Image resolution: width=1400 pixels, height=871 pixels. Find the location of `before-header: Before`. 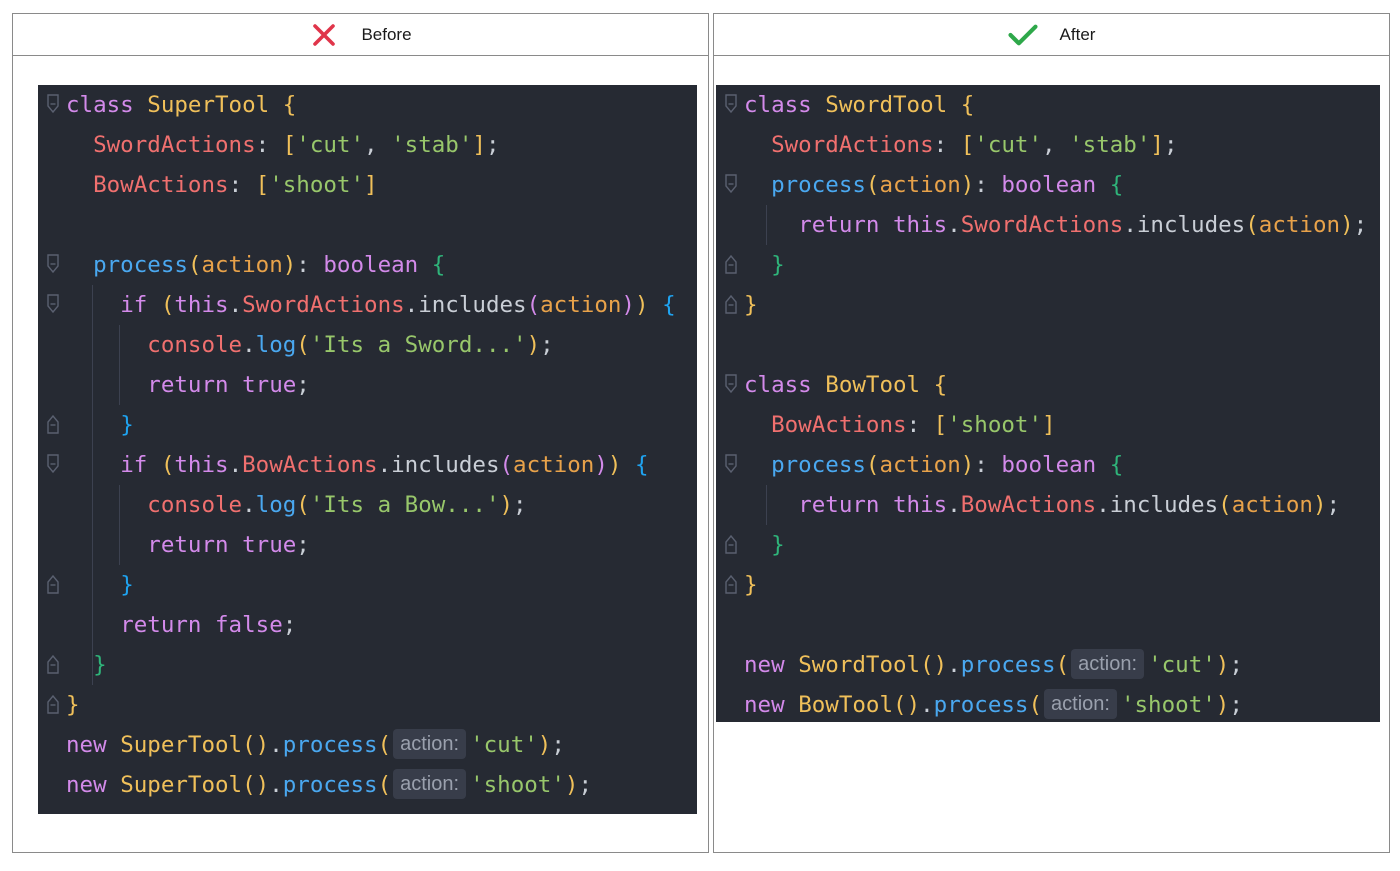

before-header: Before is located at coordinates (360, 35).